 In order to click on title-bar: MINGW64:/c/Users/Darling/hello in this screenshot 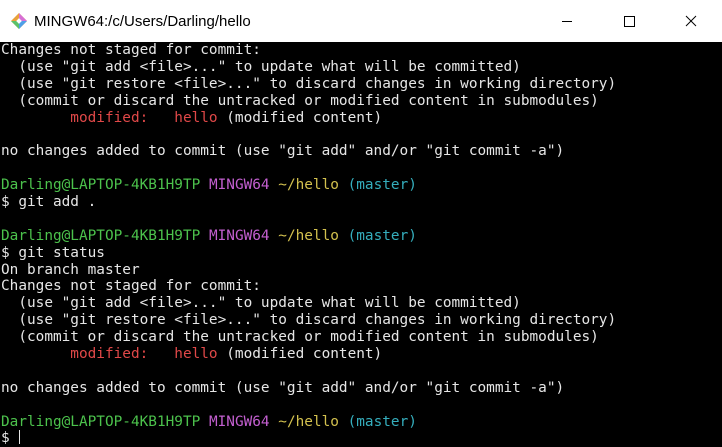, I will do `click(361, 21)`.